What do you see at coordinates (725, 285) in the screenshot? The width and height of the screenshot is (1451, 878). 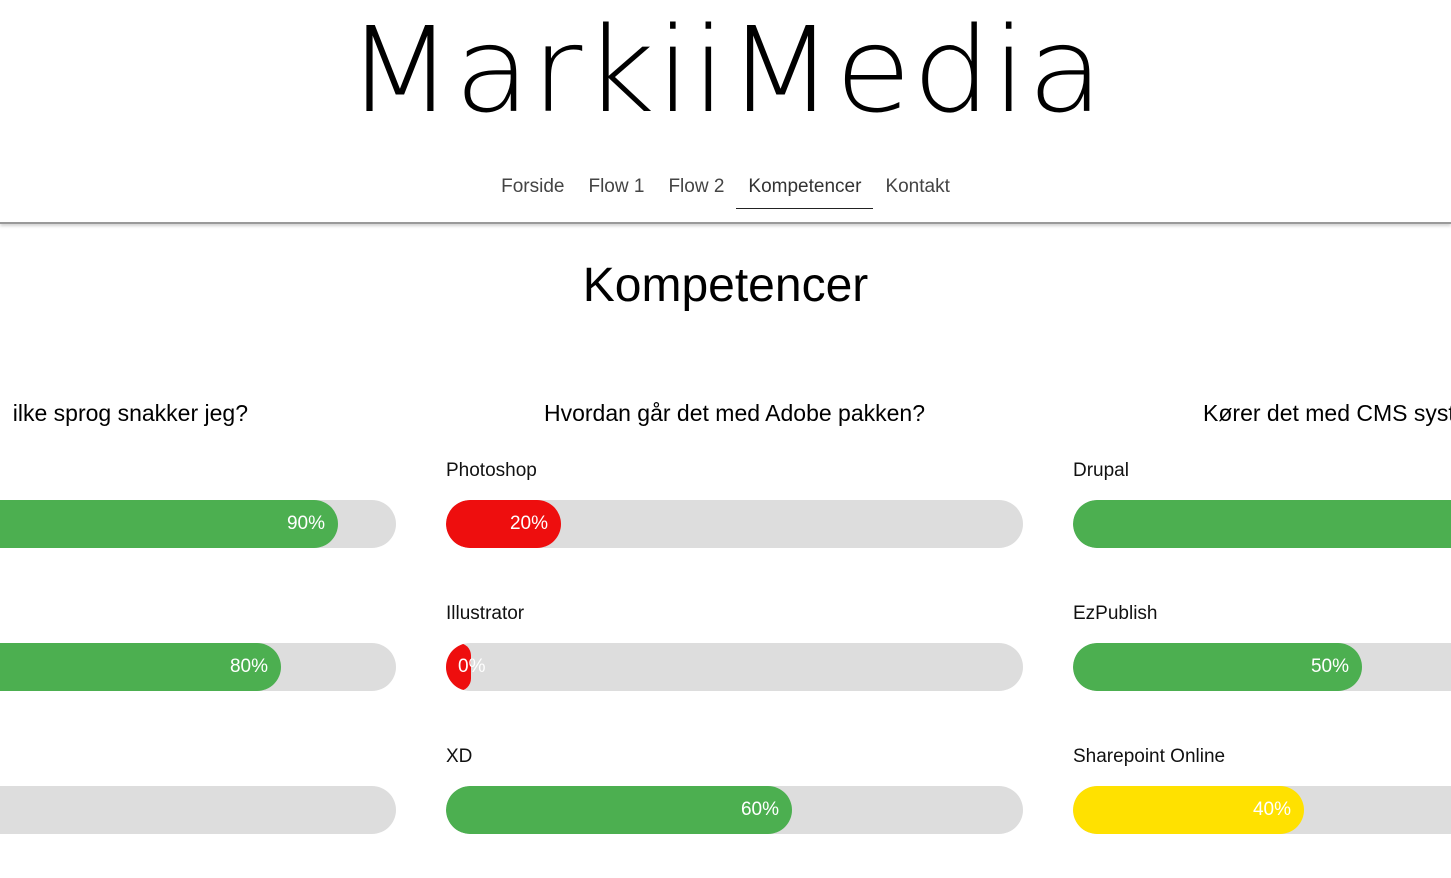 I see `page-title: Kompetencer` at bounding box center [725, 285].